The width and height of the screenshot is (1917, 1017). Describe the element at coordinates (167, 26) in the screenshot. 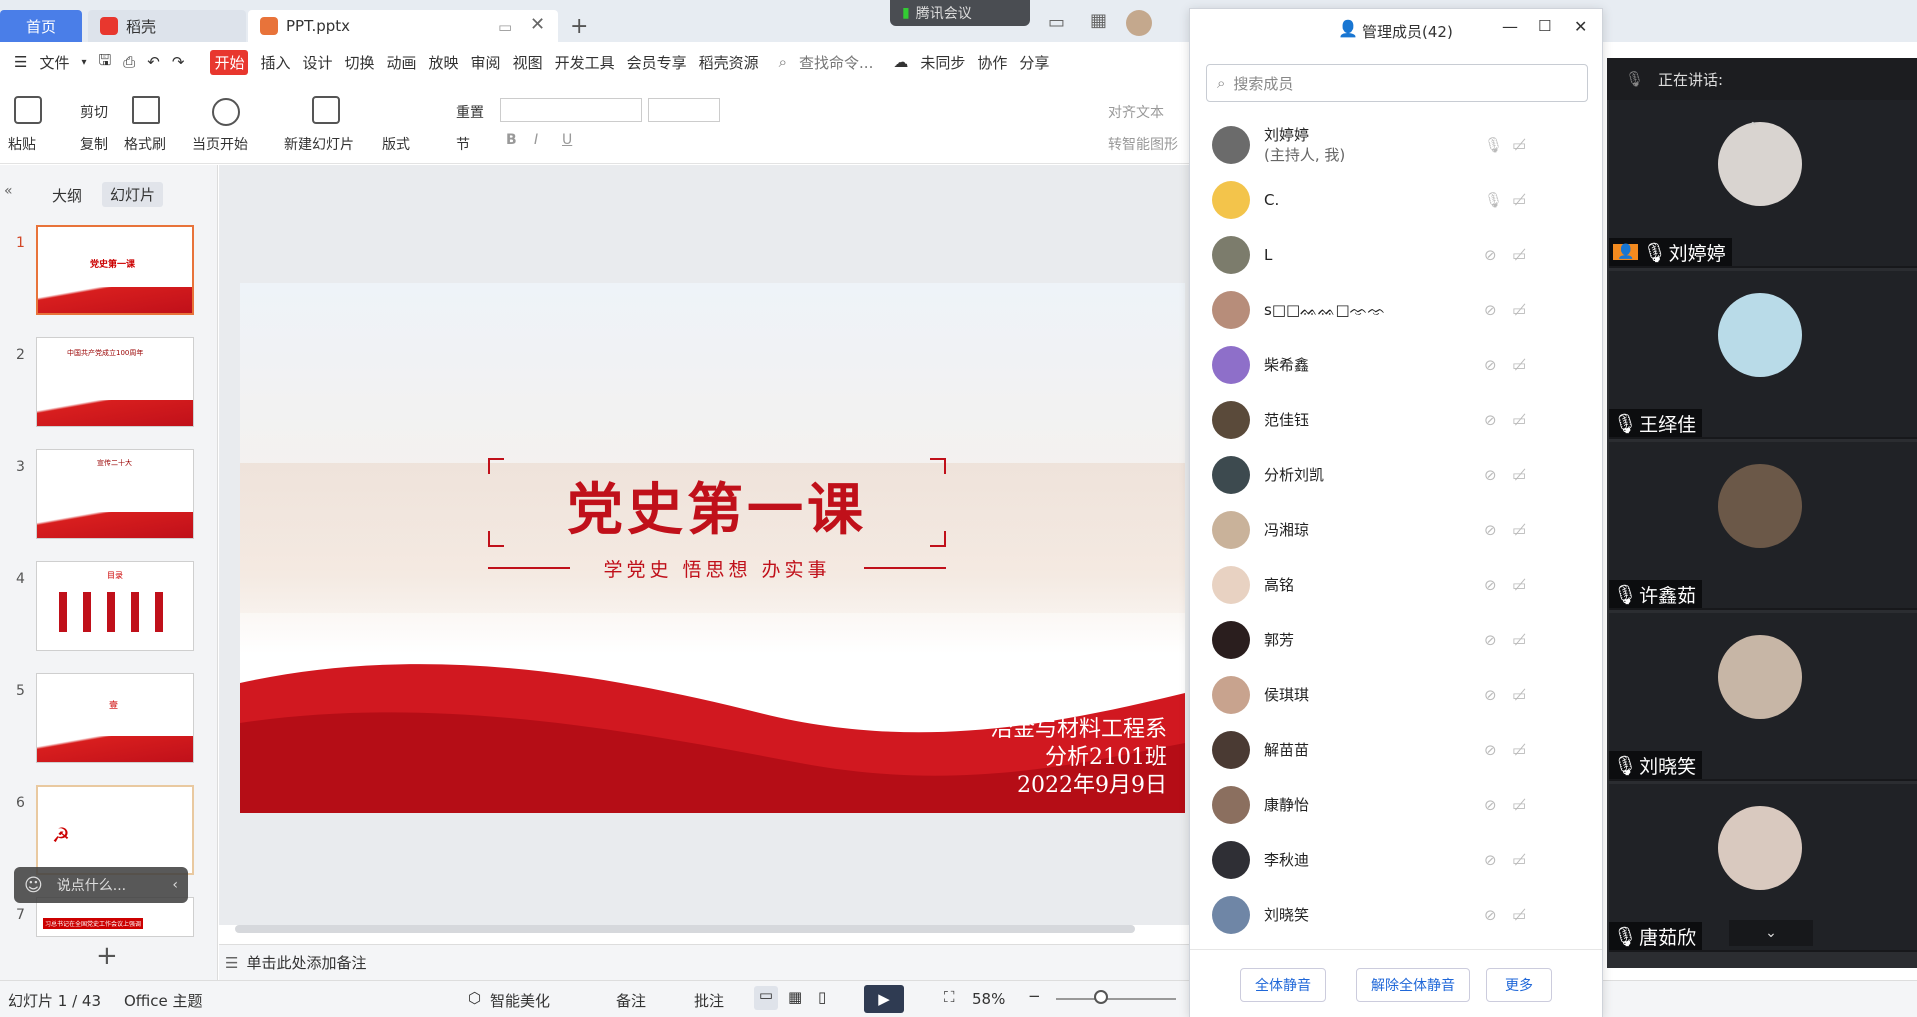

I see `tab-daoke: 稻壳` at that location.